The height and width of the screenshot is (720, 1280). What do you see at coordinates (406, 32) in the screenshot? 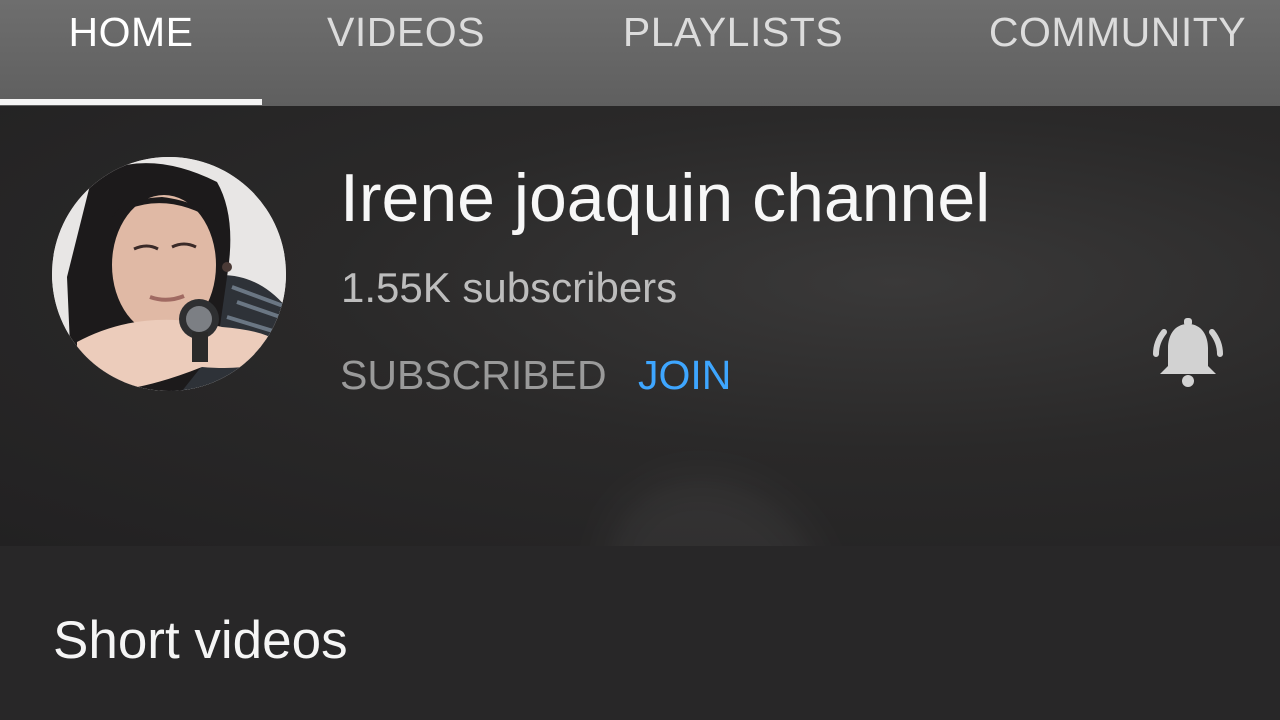
I see `tab-videos-label: VIDEOS` at bounding box center [406, 32].